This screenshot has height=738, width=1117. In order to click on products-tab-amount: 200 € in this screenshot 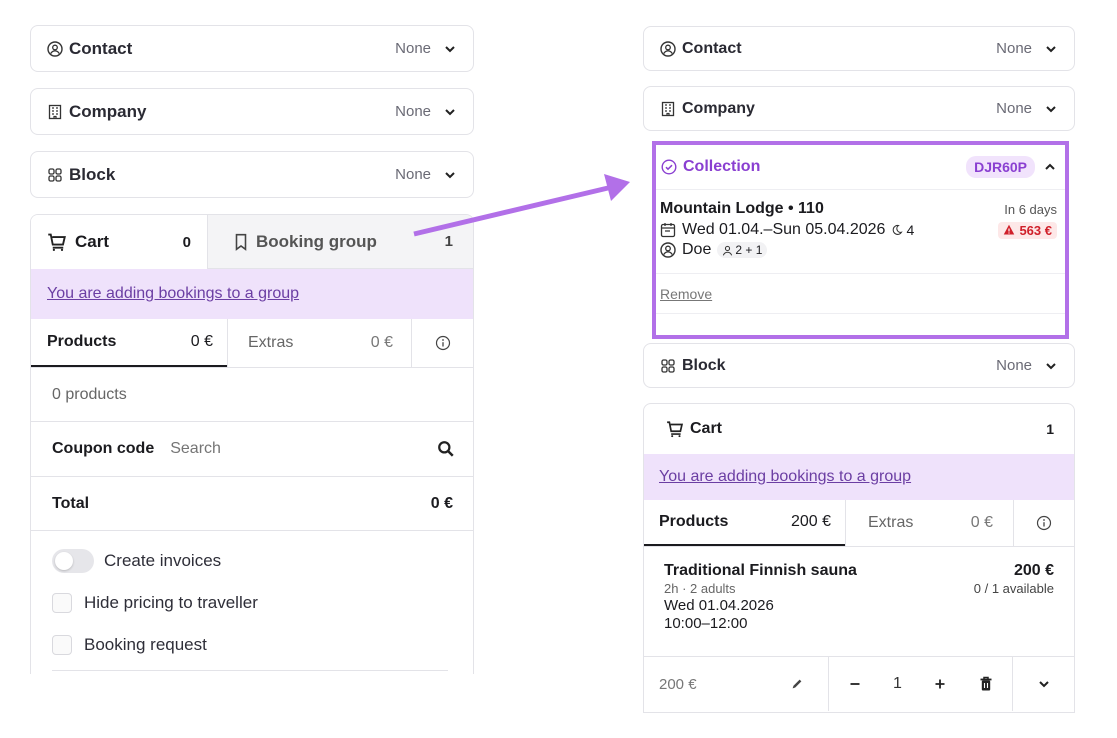, I will do `click(810, 521)`.